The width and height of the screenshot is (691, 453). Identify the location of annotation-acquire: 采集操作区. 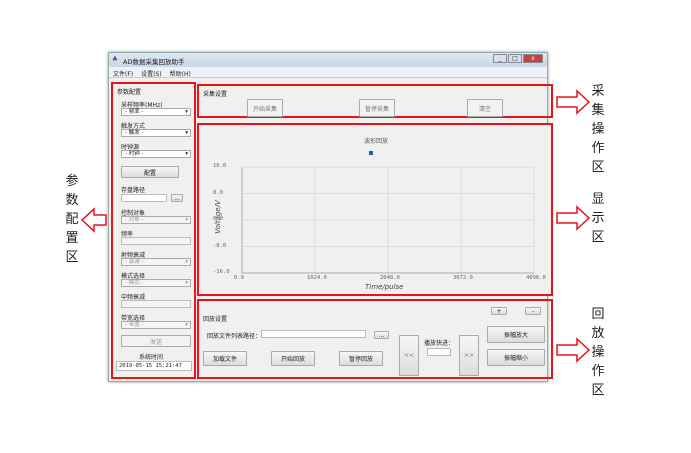
(598, 129).